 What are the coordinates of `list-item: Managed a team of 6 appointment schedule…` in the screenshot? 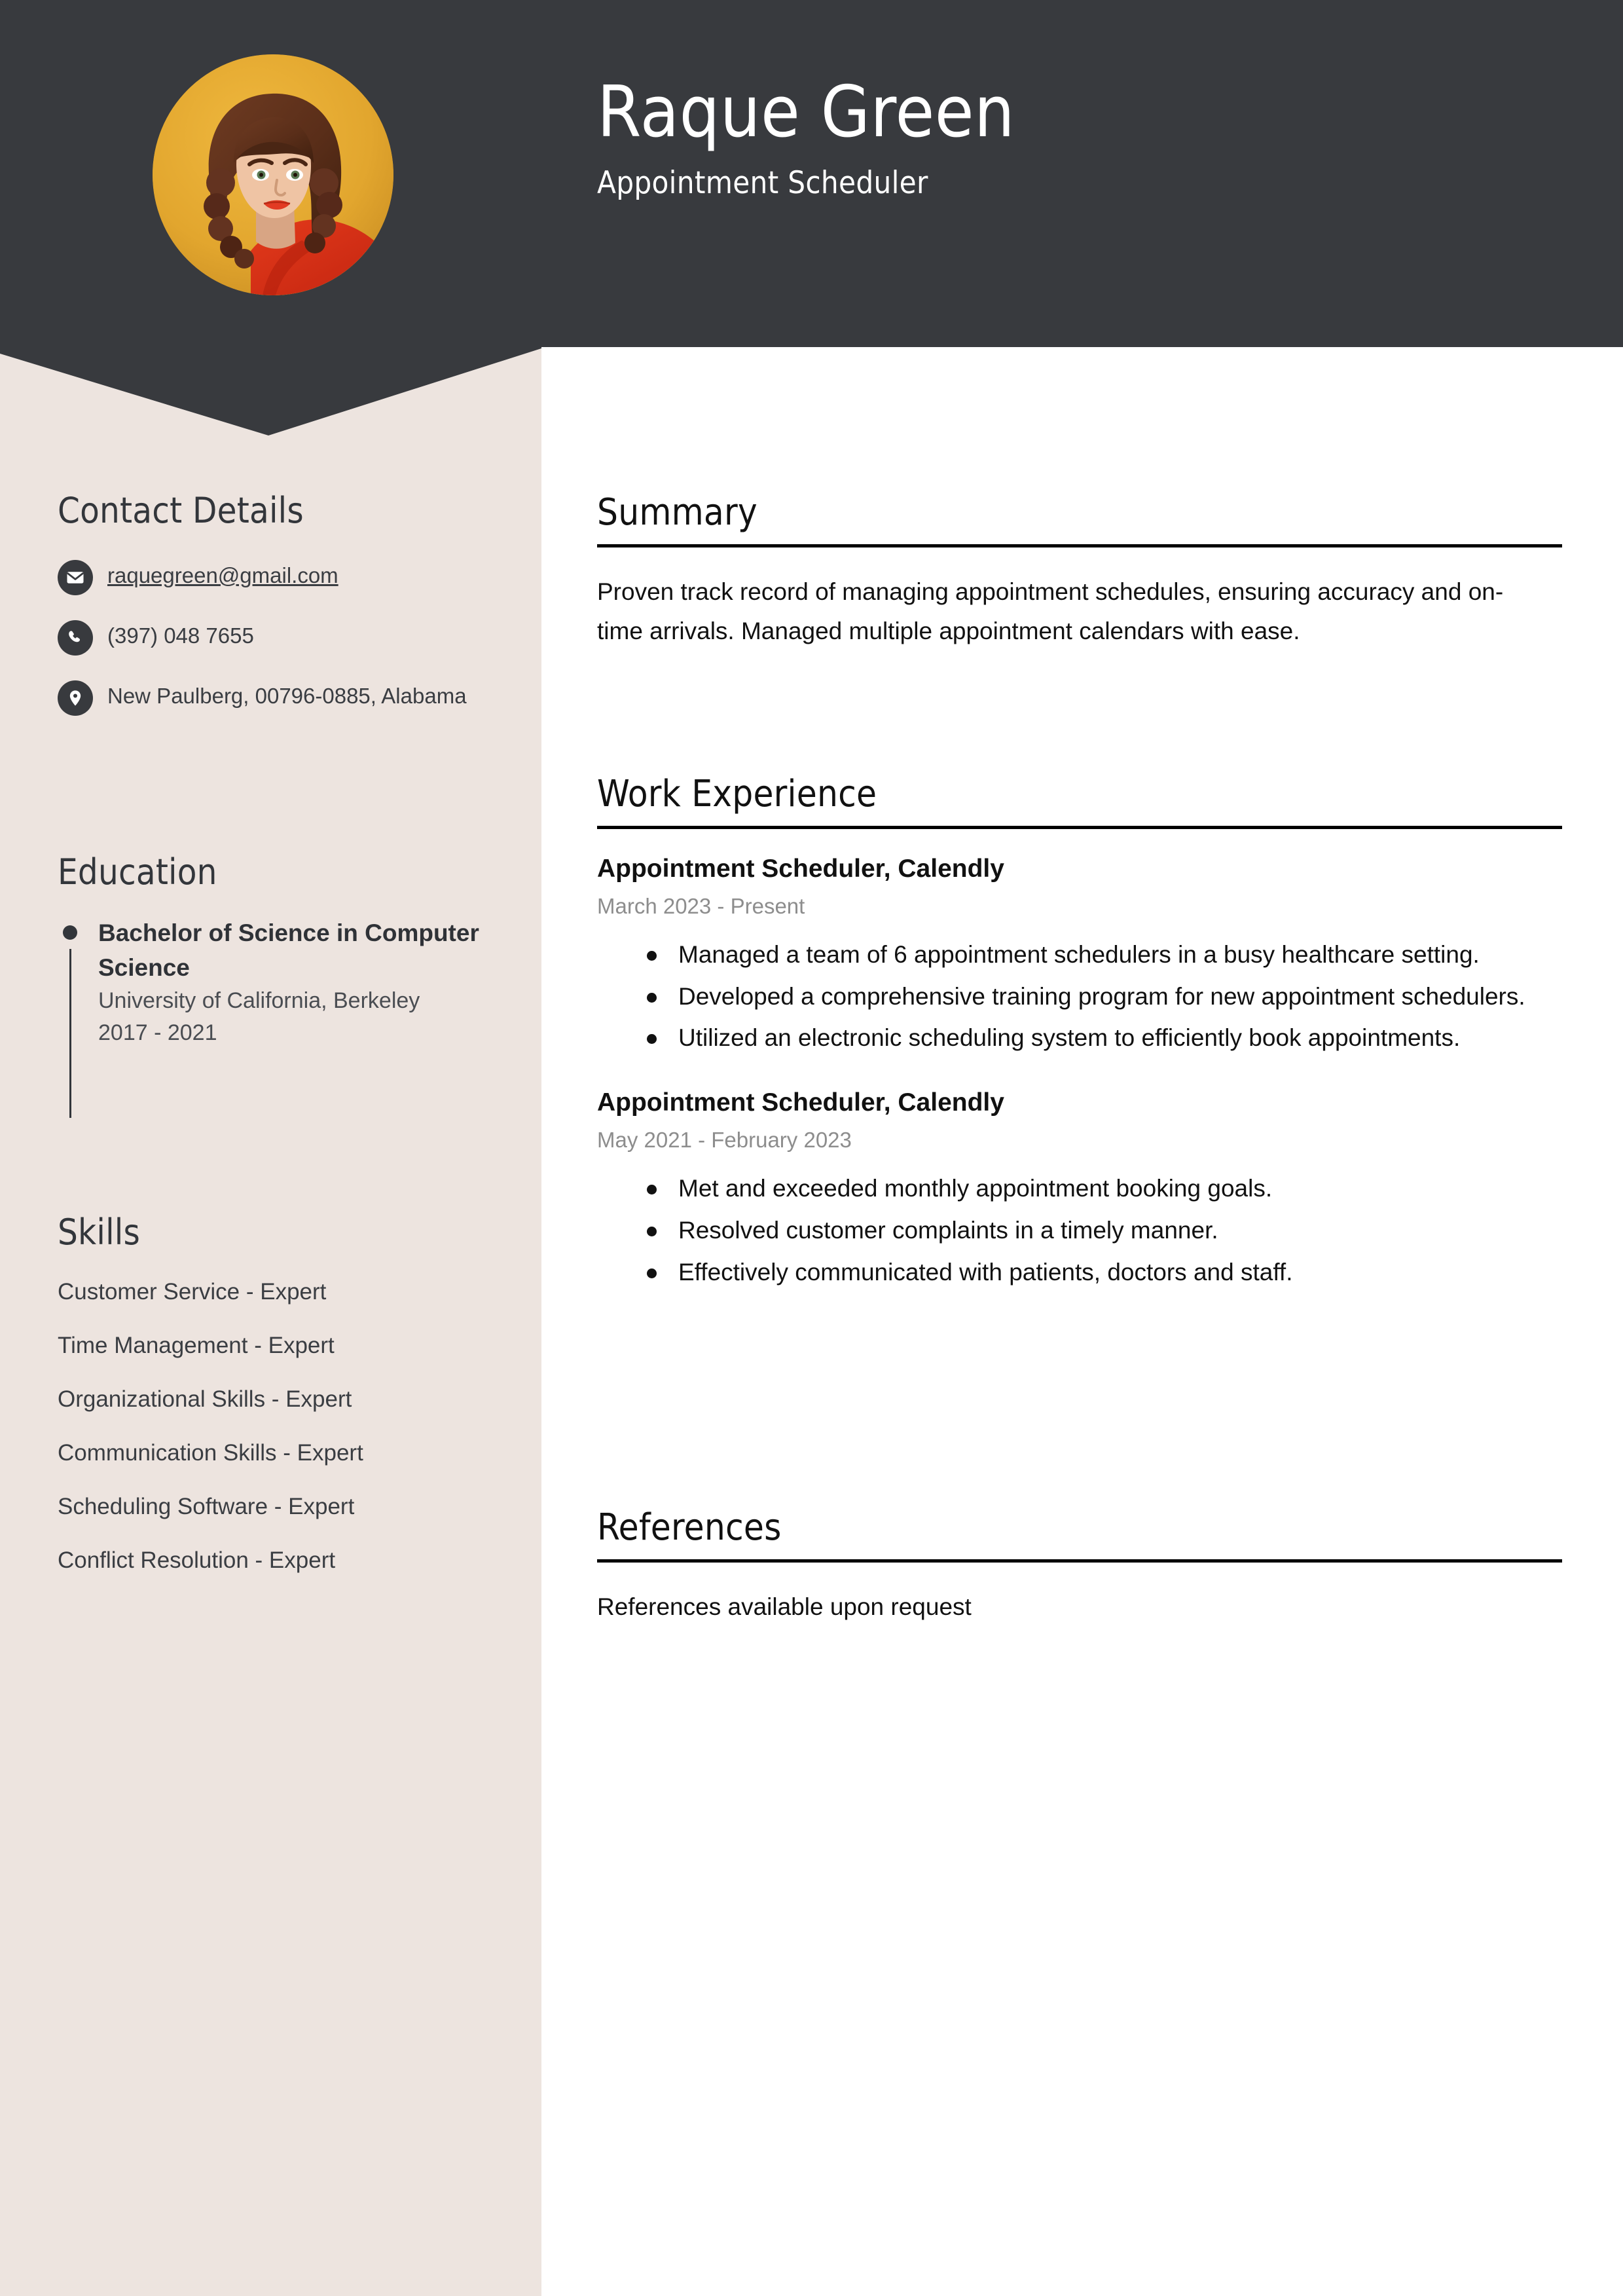 It's located at (1098, 955).